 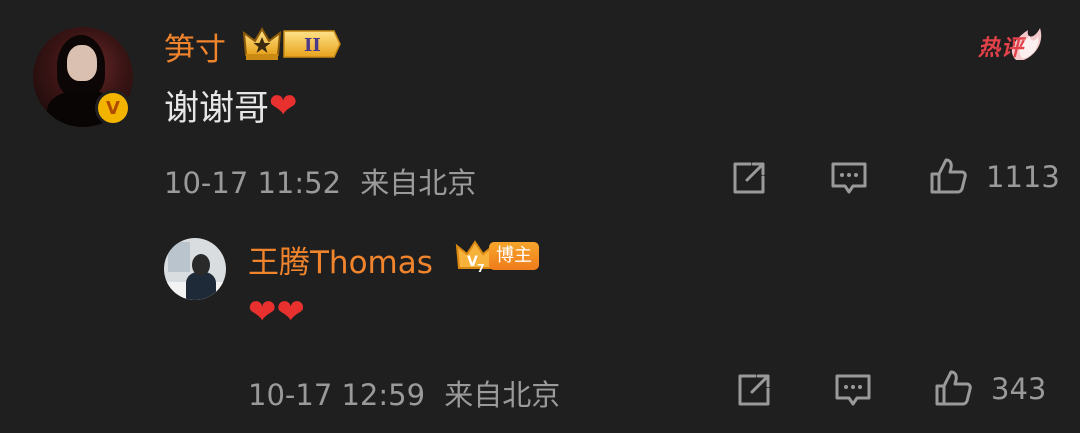 I want to click on hot-comment-label: 热评, so click(x=1001, y=48).